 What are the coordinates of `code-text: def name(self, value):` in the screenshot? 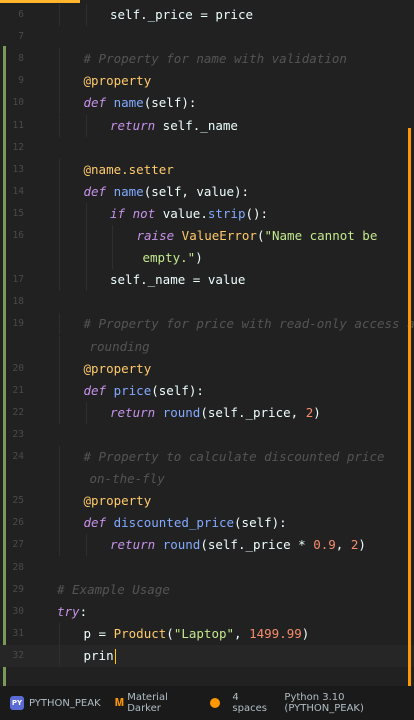 It's located at (167, 192).